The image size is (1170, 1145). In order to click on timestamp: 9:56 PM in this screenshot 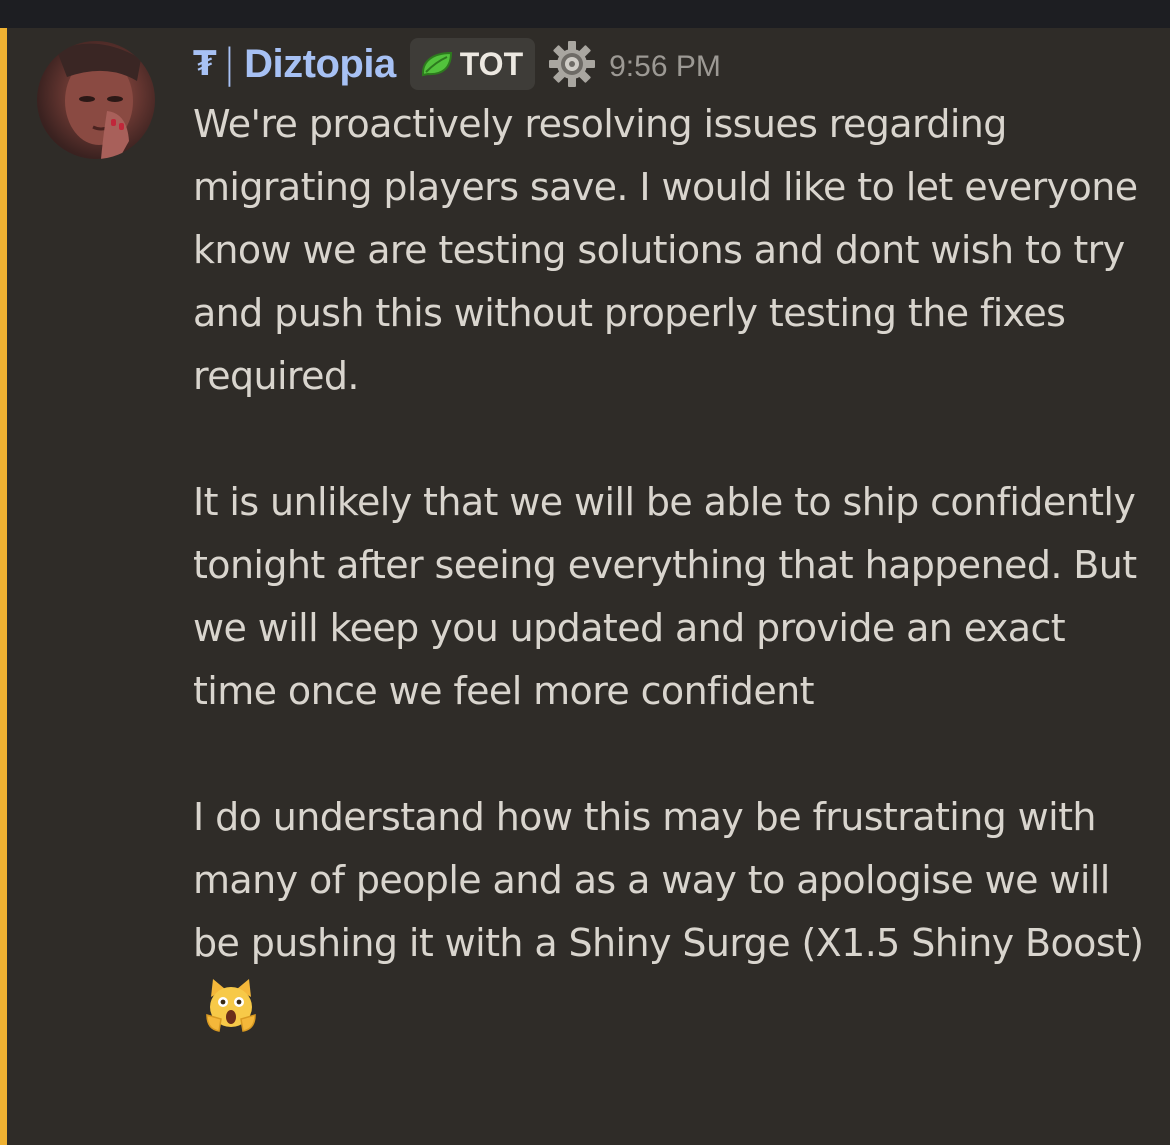, I will do `click(665, 67)`.